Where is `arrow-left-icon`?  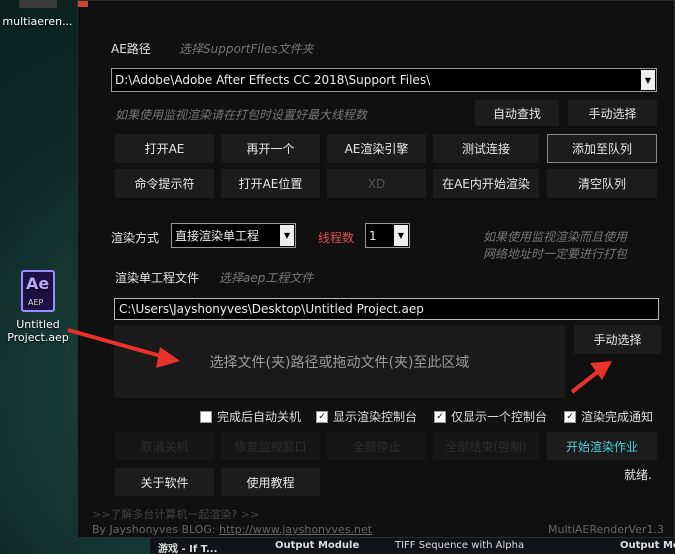 arrow-left-icon is located at coordinates (123, 348).